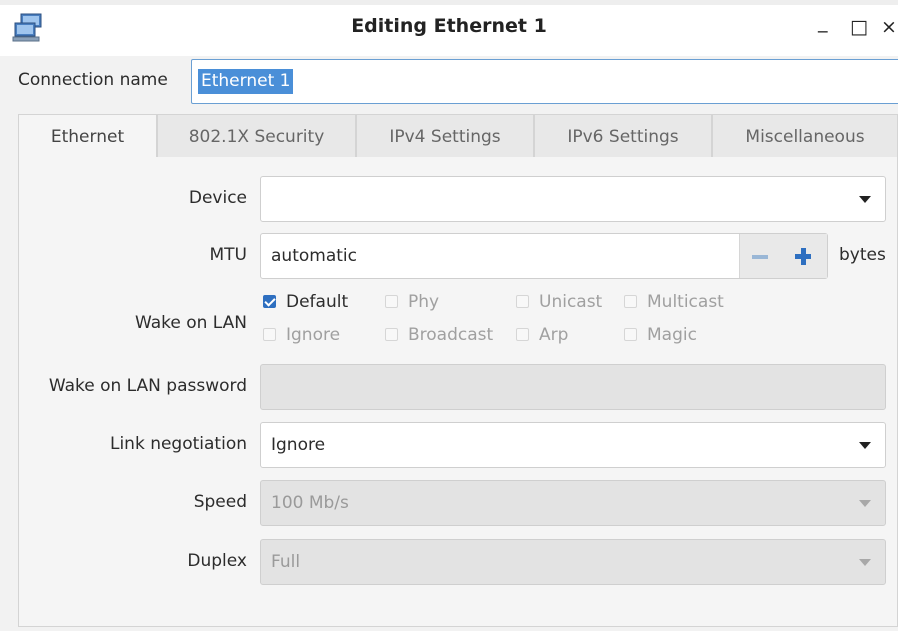 The width and height of the screenshot is (898, 631). What do you see at coordinates (178, 444) in the screenshot?
I see `link-negotiation-label: Link negotiation` at bounding box center [178, 444].